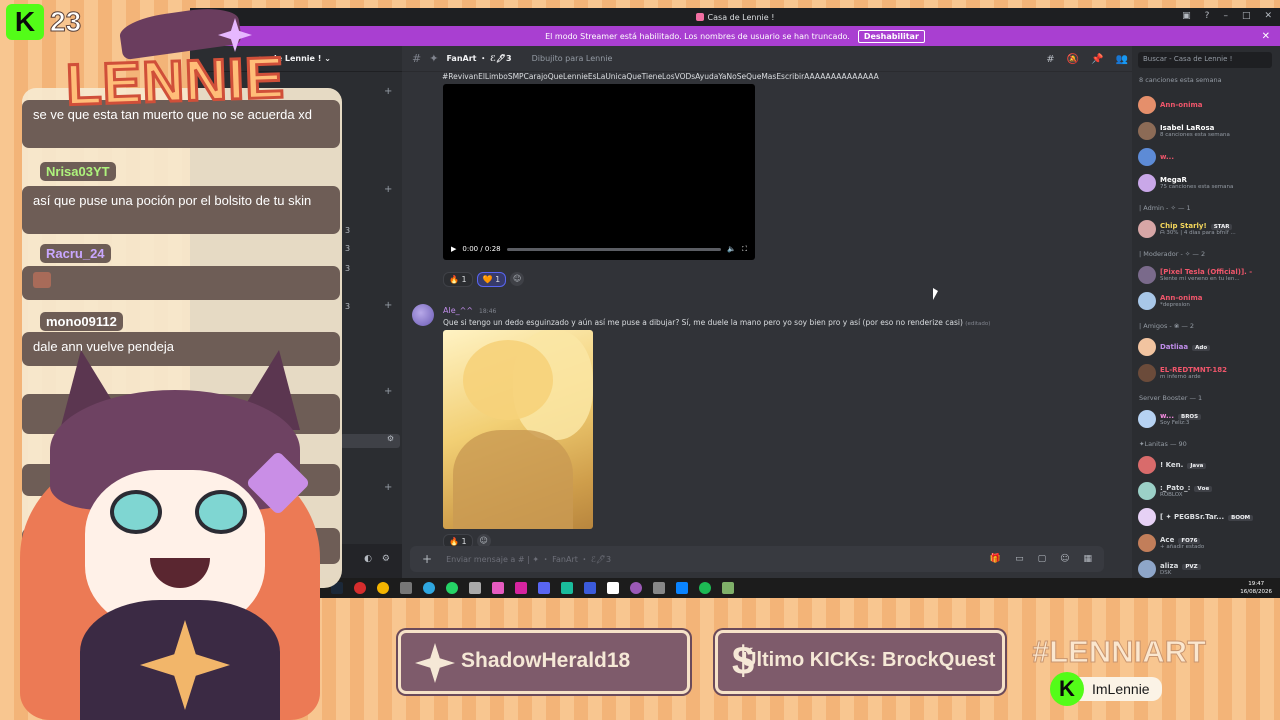 Image resolution: width=1280 pixels, height=720 pixels. What do you see at coordinates (1207, 16) in the screenshot?
I see `help-icon: ?` at bounding box center [1207, 16].